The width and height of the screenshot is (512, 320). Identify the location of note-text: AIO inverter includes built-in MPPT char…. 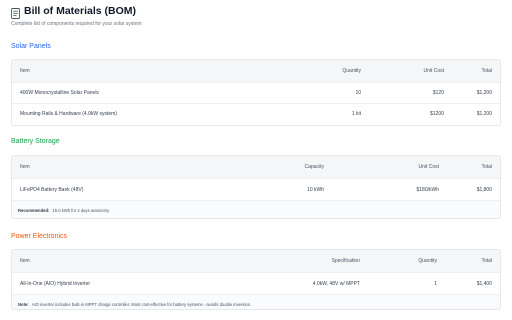
(141, 304).